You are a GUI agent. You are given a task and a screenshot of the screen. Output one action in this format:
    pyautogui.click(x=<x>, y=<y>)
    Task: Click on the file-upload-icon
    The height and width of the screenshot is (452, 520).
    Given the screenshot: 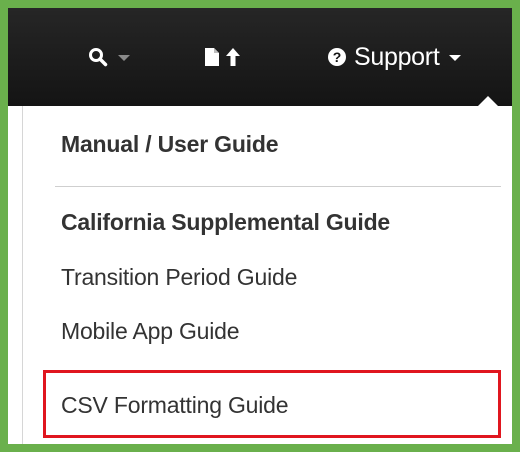 What is the action you would take?
    pyautogui.click(x=222, y=57)
    